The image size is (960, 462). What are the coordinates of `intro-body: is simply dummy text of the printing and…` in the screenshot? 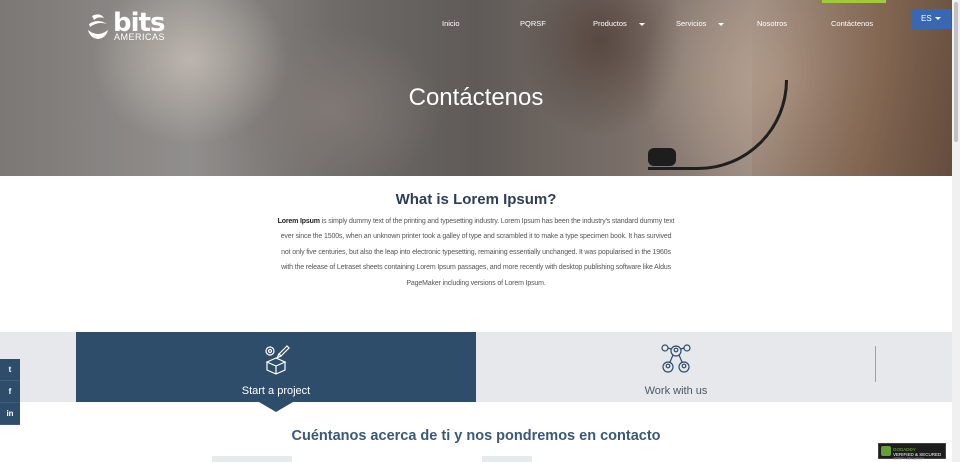 It's located at (477, 252).